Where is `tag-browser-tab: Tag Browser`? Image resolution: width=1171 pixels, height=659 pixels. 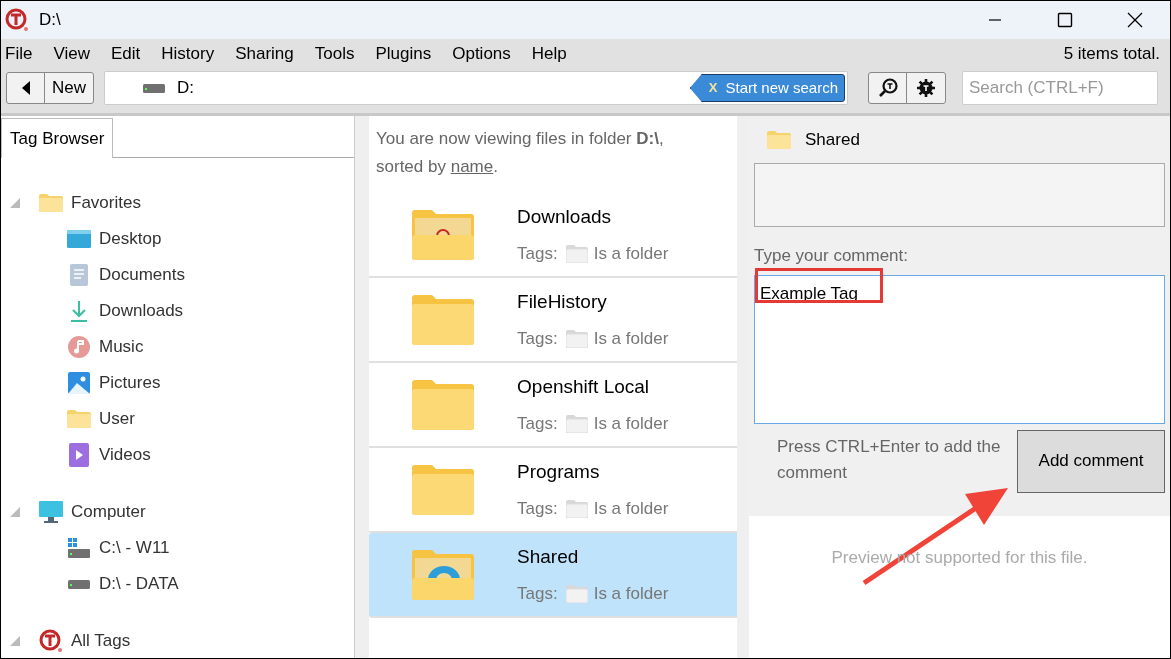 tag-browser-tab: Tag Browser is located at coordinates (57, 138).